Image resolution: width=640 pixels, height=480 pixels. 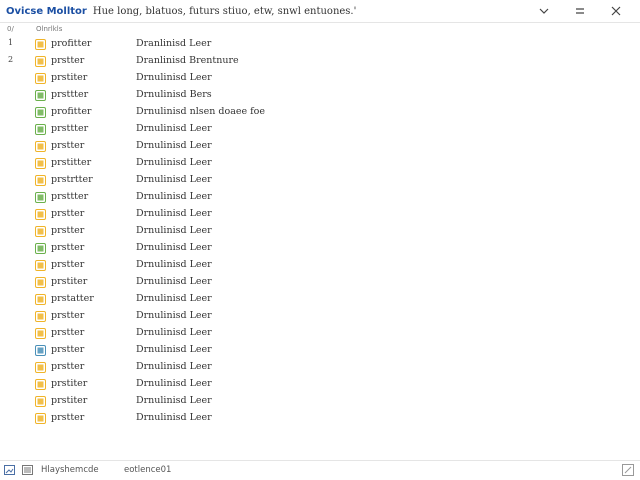 I want to click on list-item: 1 profitter Dranlinisd Leer, so click(x=320, y=44).